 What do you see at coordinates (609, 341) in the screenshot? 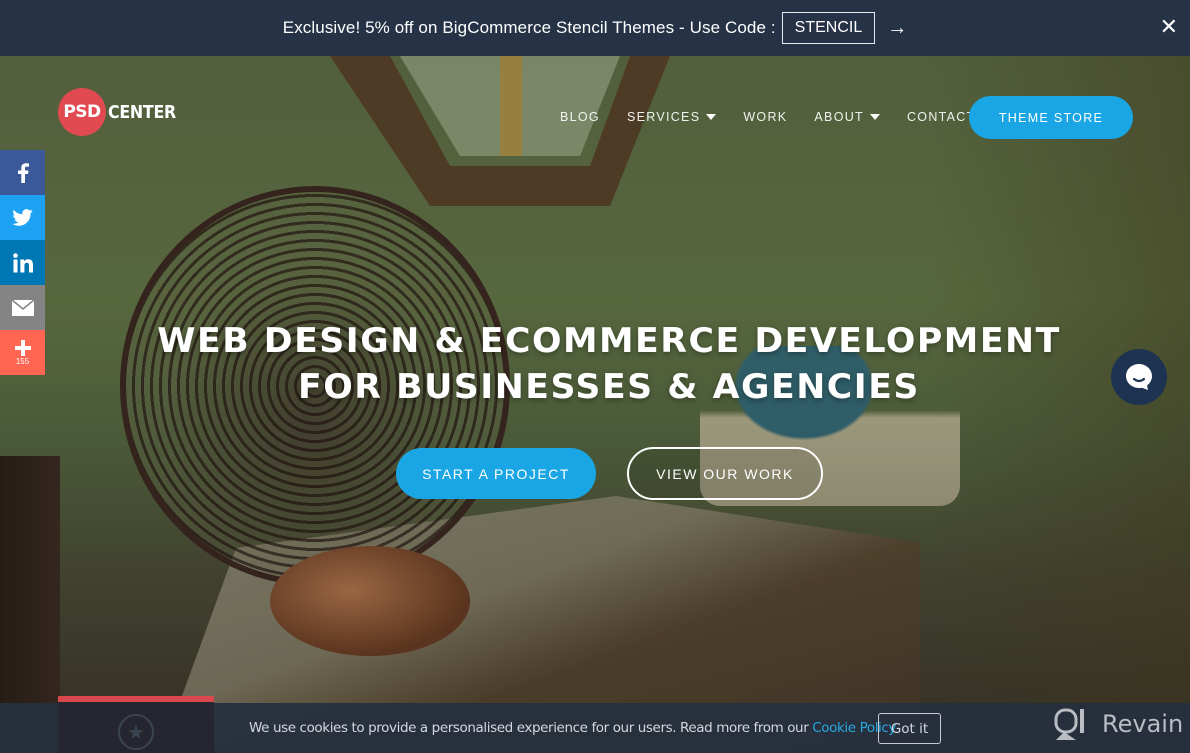
I see `headline-line-1: WEB DESIGN & ECOMMERCE DEVELOPMENT` at bounding box center [609, 341].